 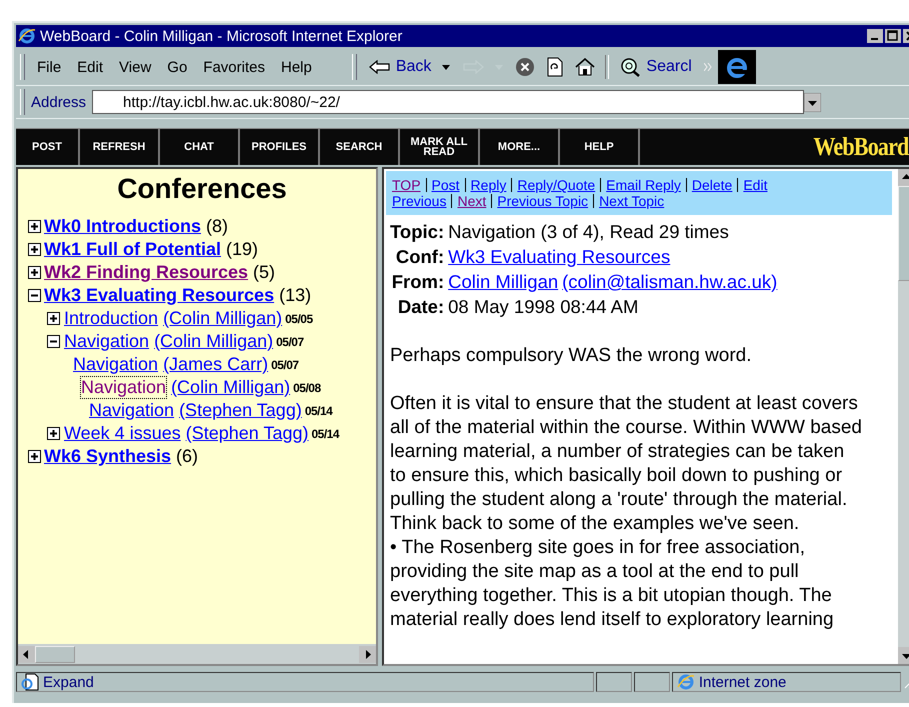 What do you see at coordinates (55, 654) in the screenshot?
I see `scrollbar-thumb` at bounding box center [55, 654].